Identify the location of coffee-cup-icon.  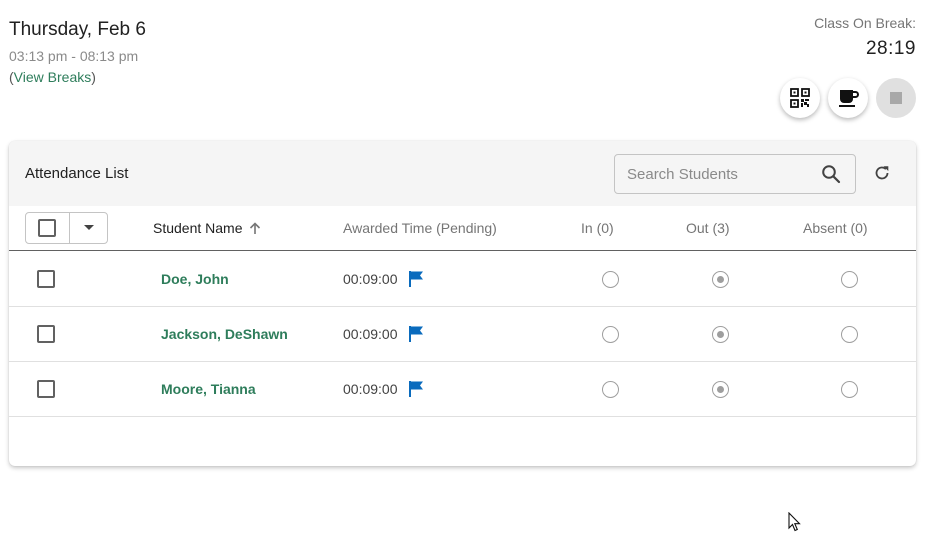
(849, 98).